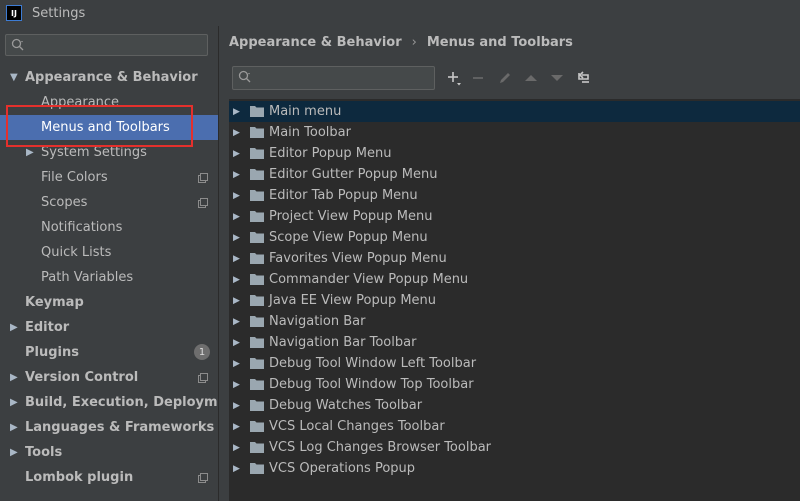 This screenshot has width=800, height=501. What do you see at coordinates (343, 195) in the screenshot?
I see `action-group-label: Editor Tab Popup Menu` at bounding box center [343, 195].